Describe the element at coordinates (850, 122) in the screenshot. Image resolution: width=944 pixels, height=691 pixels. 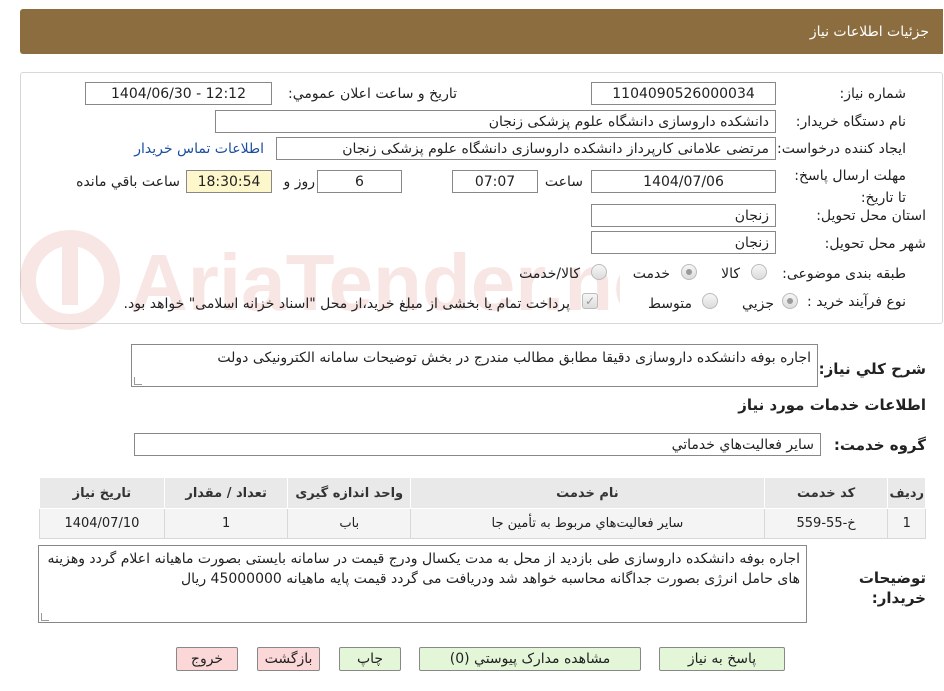
I see `buyer-org-label: نام دستگاه خريدار:` at that location.